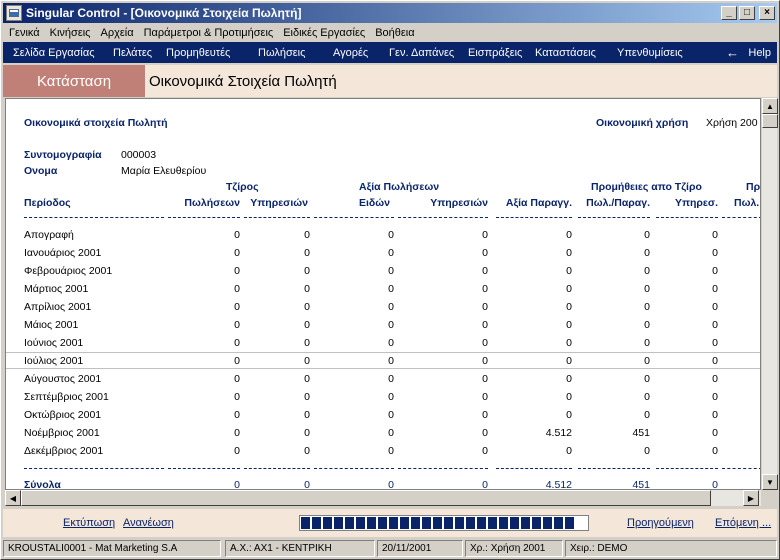 This screenshot has width=780, height=560. What do you see at coordinates (350, 53) in the screenshot?
I see `nav-purchases: Αγορές` at bounding box center [350, 53].